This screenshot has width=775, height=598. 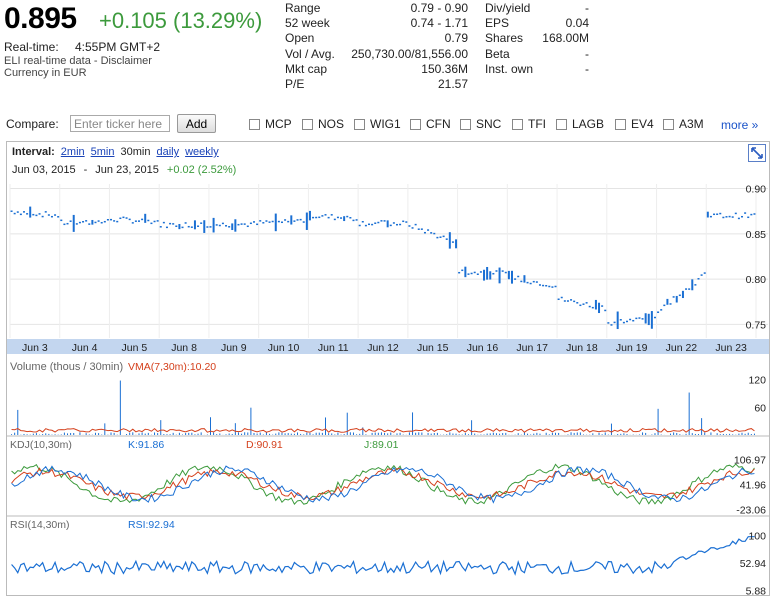 I want to click on rsi-series, so click(x=383, y=556).